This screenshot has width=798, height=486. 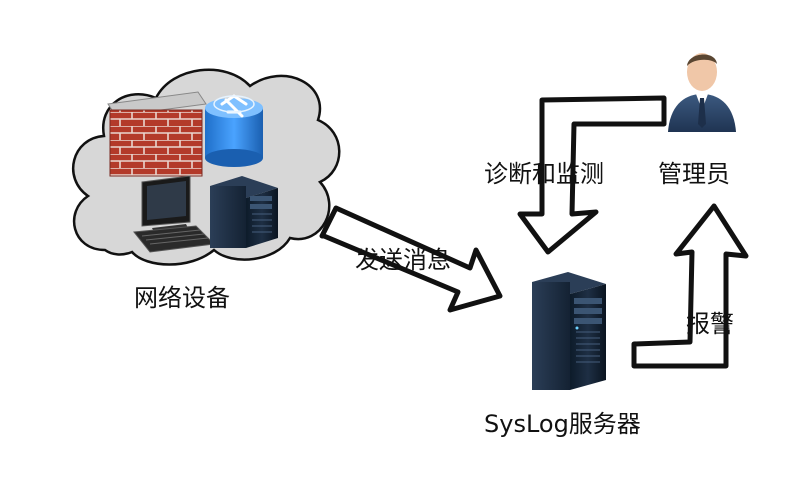 I want to click on arrow-alert, so click(x=690, y=286).